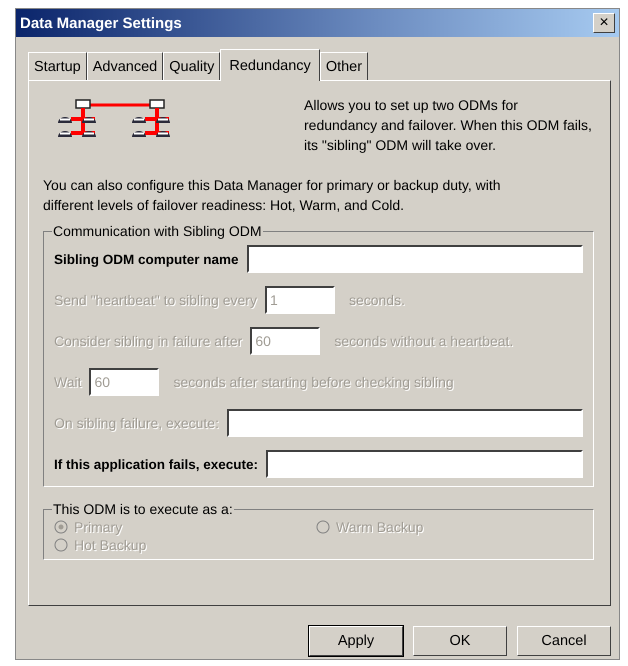 The width and height of the screenshot is (628, 666). I want to click on tab: Redundancy, so click(270, 65).